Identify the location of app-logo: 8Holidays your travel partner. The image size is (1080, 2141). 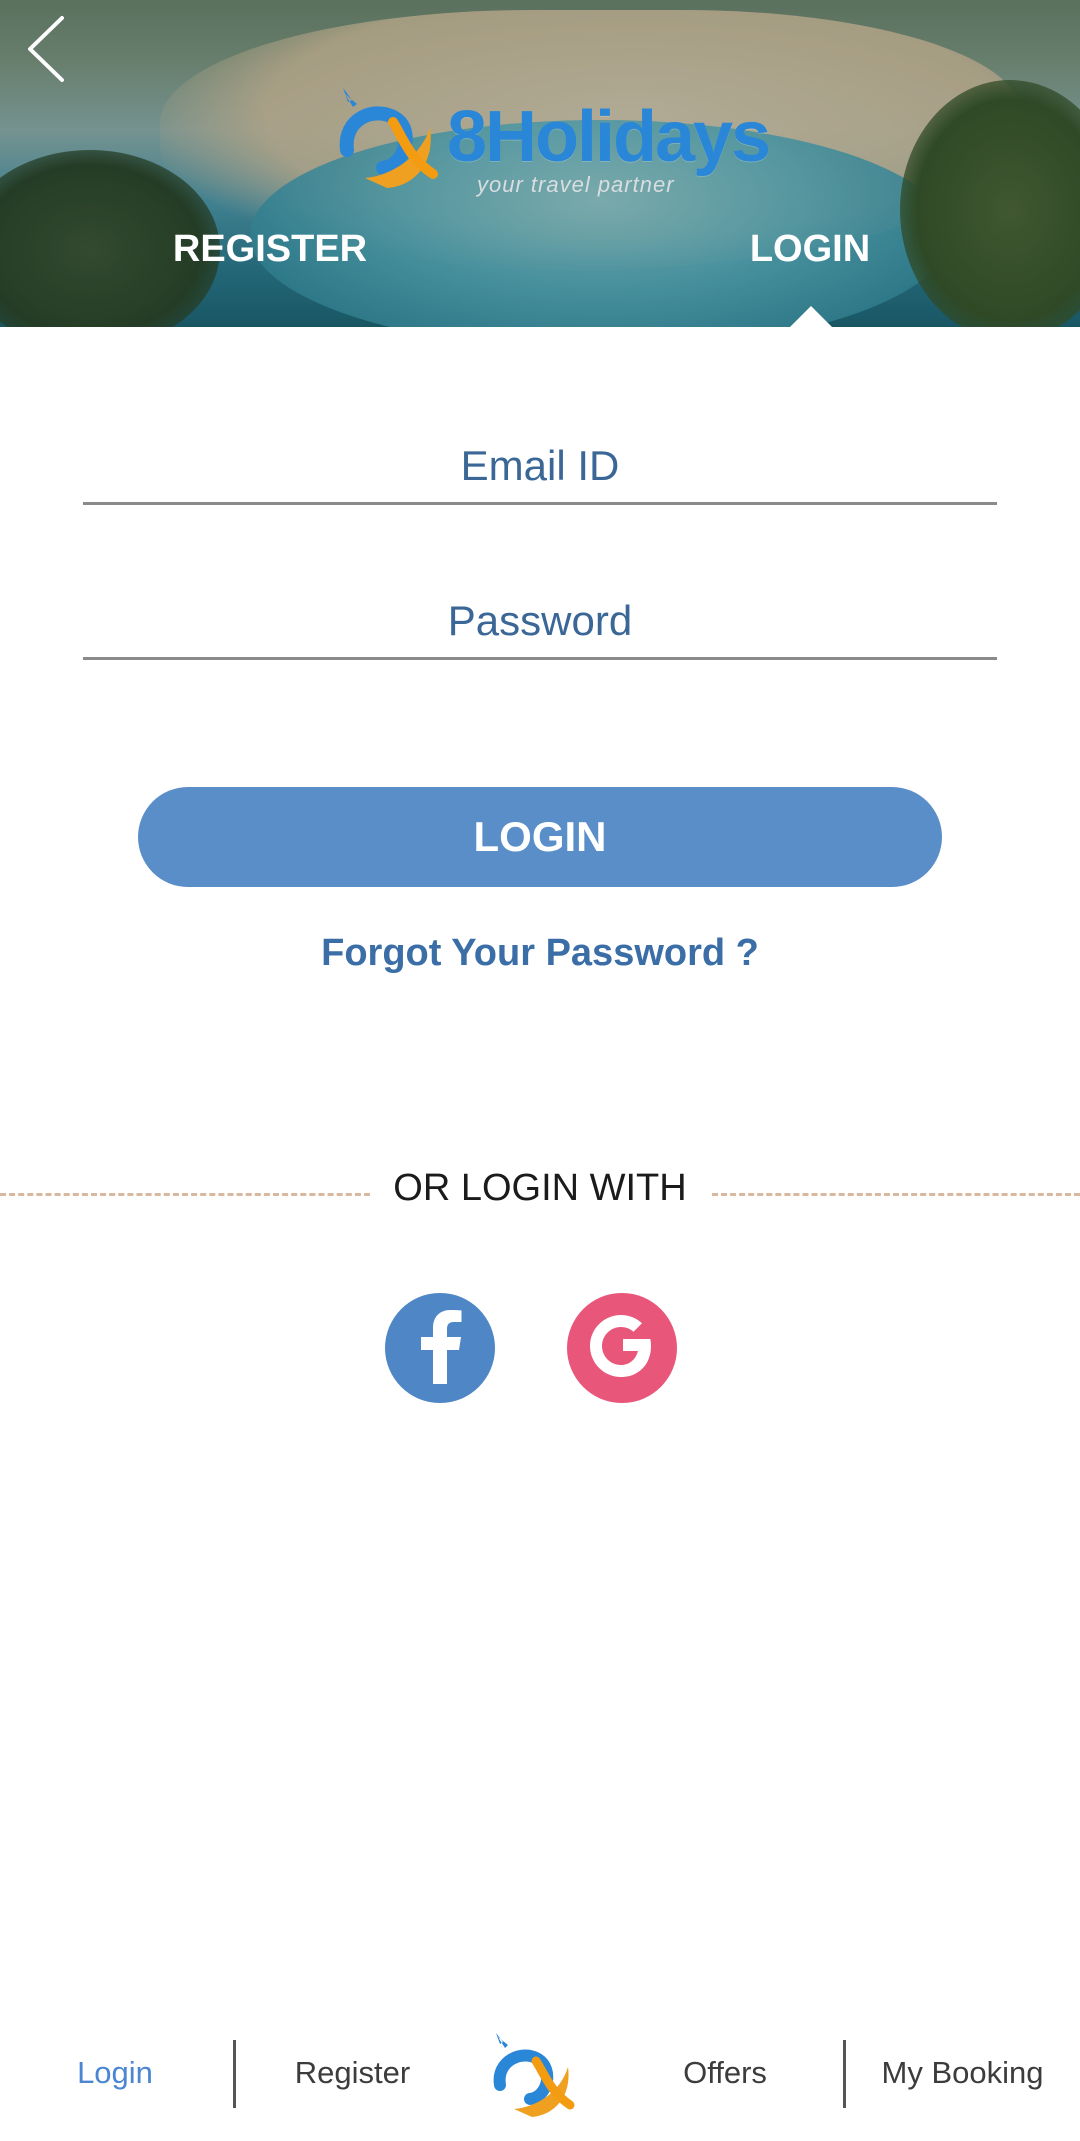
(553, 148).